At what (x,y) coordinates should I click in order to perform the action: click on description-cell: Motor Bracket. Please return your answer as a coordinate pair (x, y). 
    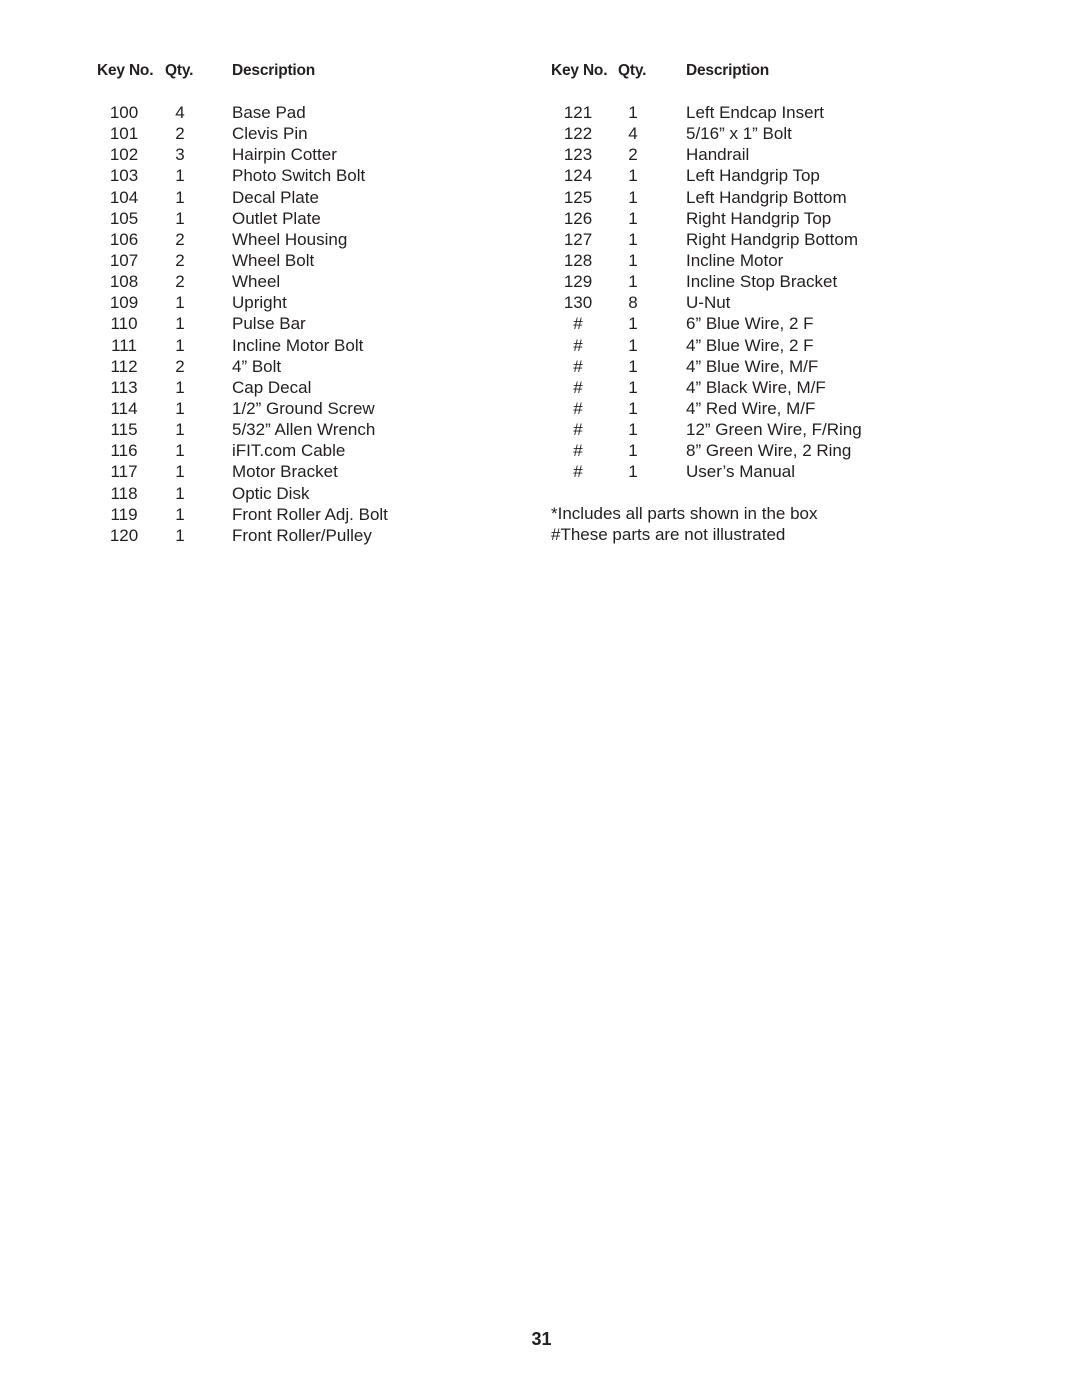
    Looking at the image, I should click on (285, 472).